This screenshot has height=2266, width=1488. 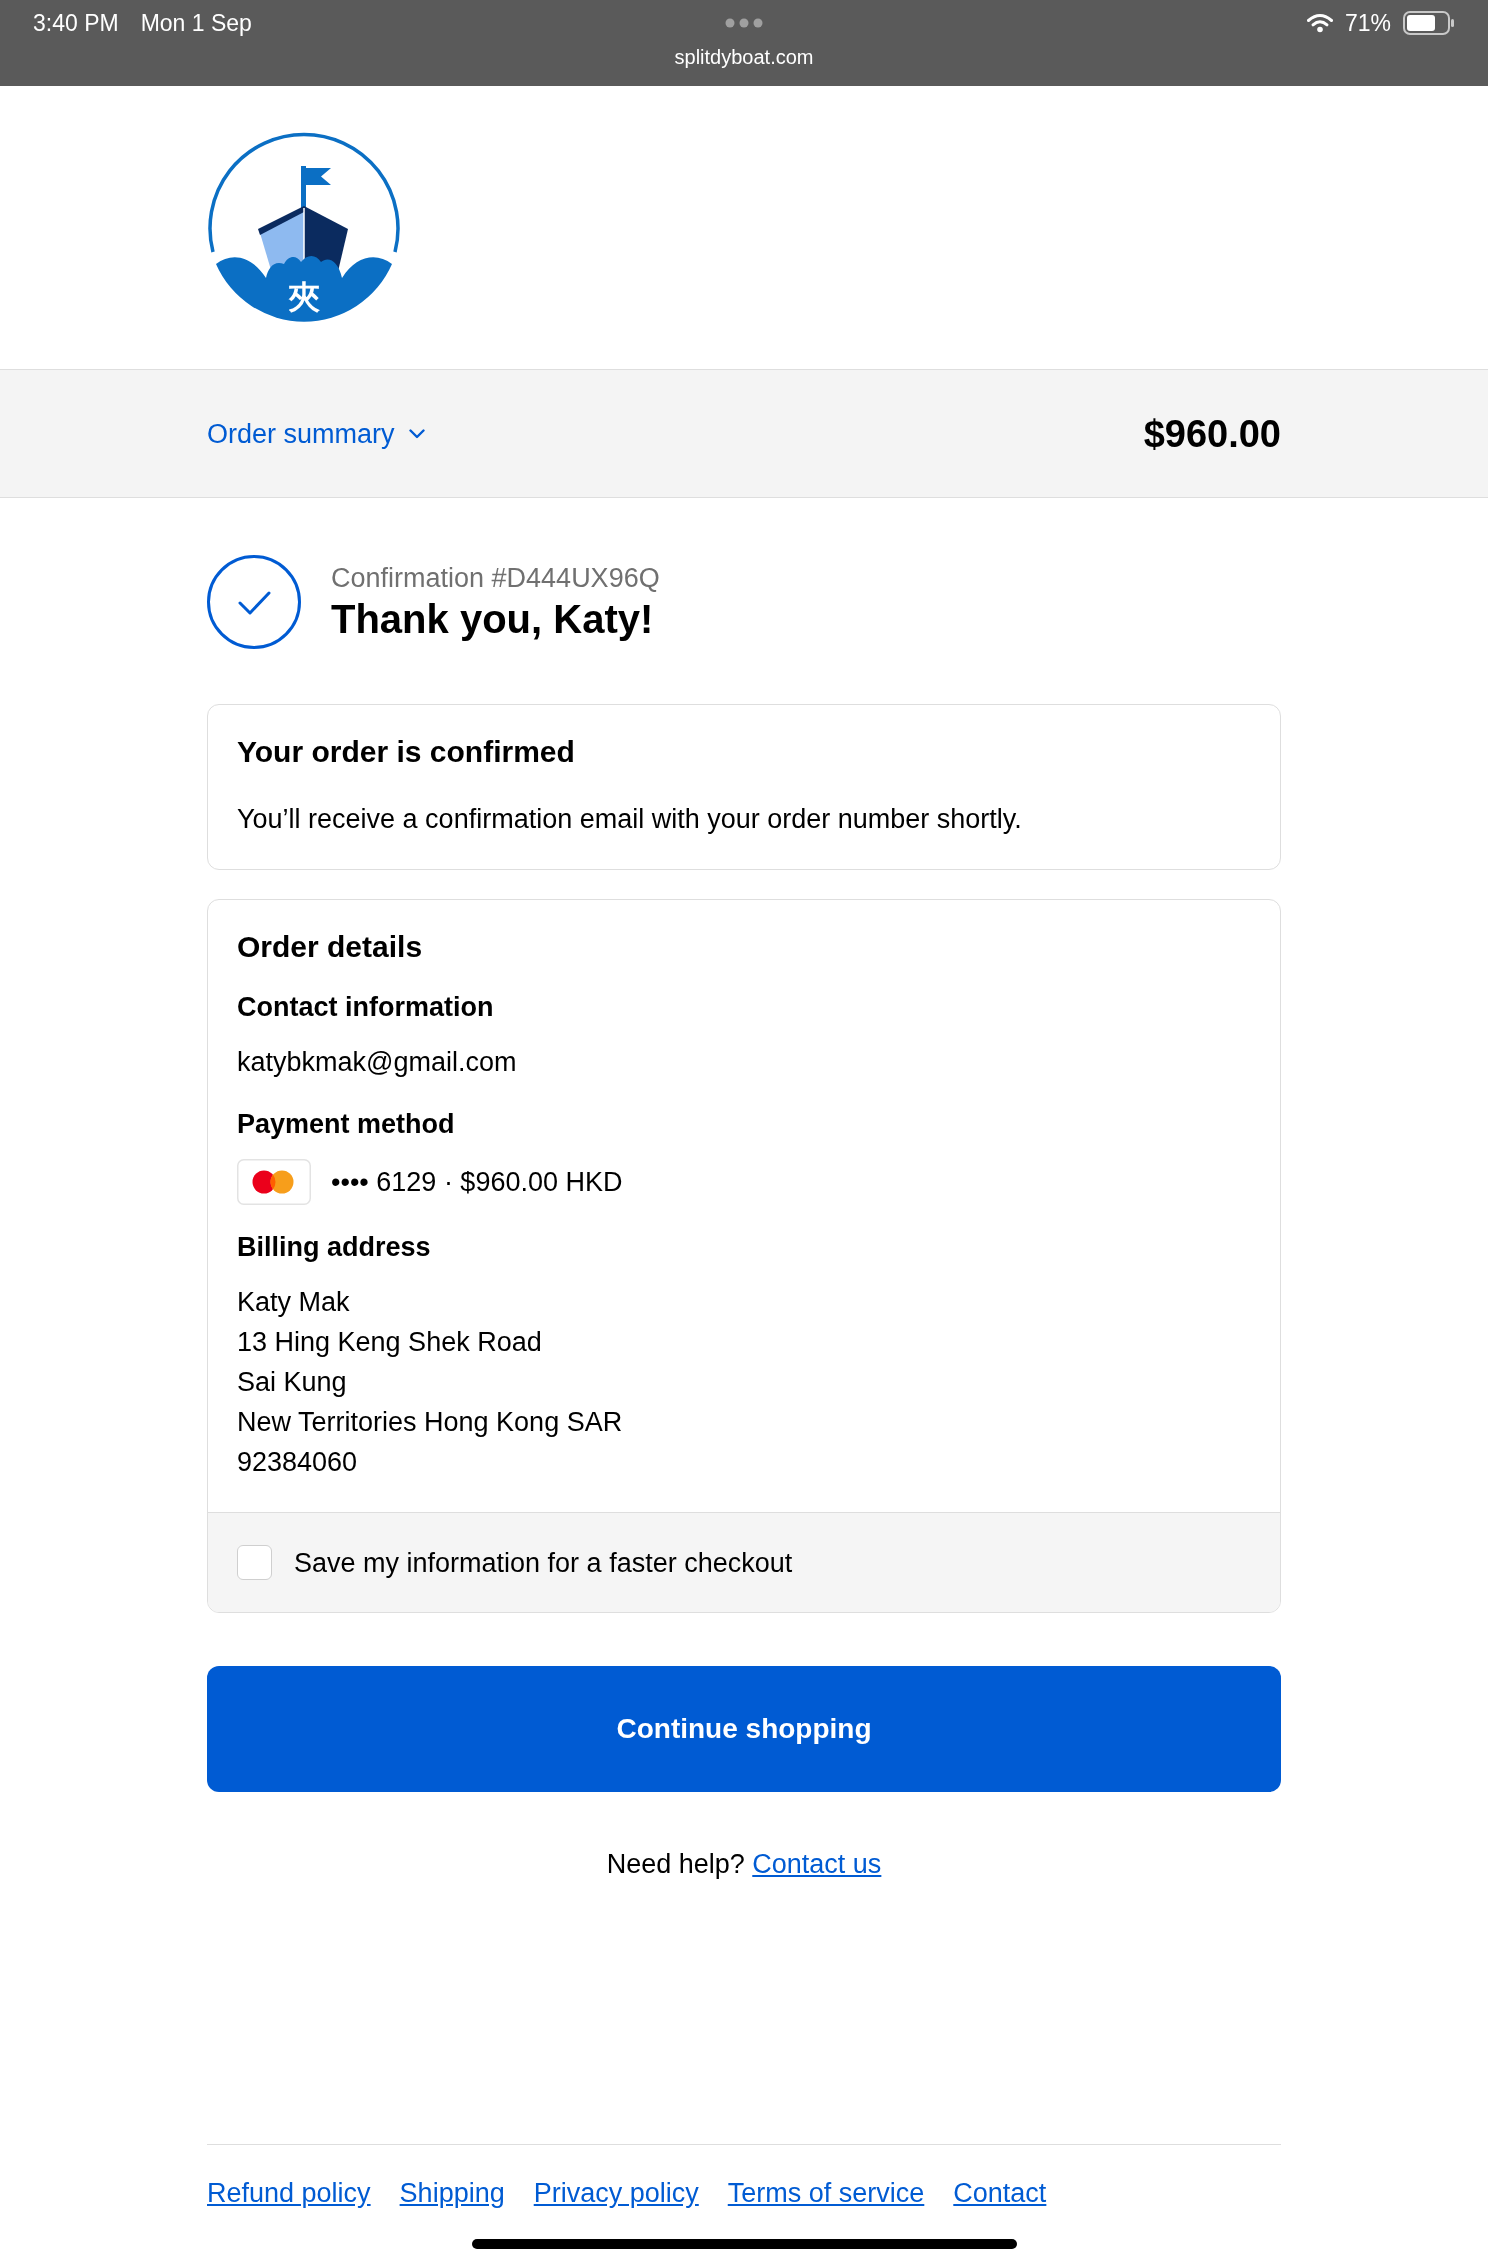 What do you see at coordinates (1429, 23) in the screenshot?
I see `battery-icon` at bounding box center [1429, 23].